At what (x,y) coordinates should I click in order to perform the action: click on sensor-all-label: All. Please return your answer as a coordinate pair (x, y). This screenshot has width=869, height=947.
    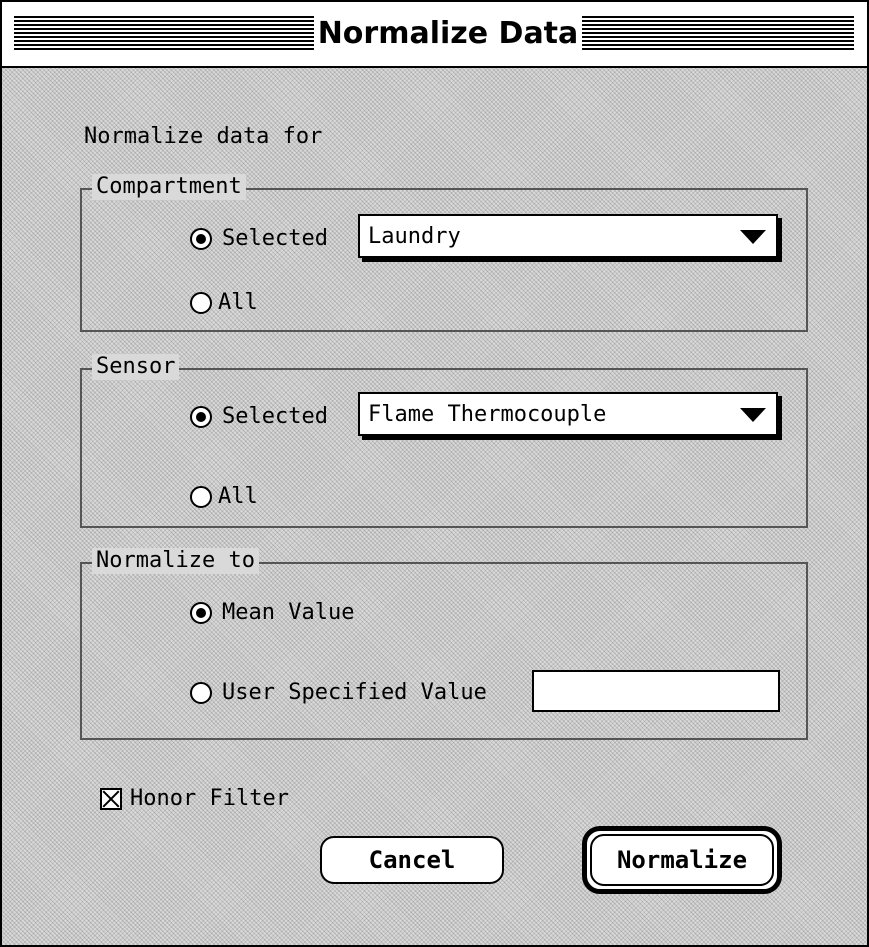
    Looking at the image, I should click on (238, 497).